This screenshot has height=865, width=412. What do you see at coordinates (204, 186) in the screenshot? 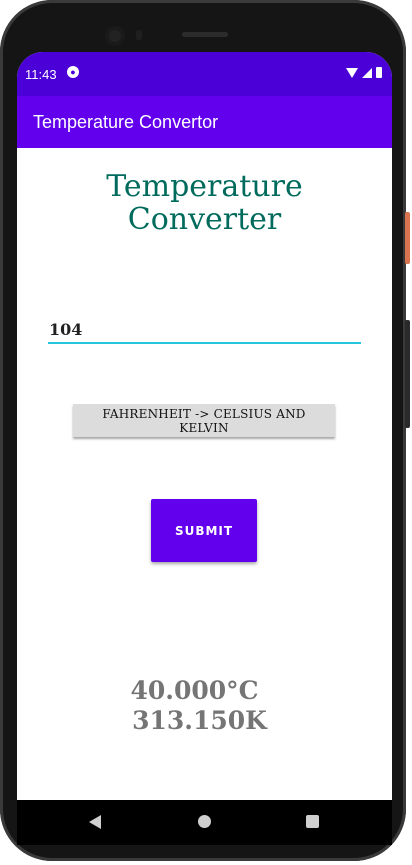
I see `page-title-line1: Temperature` at bounding box center [204, 186].